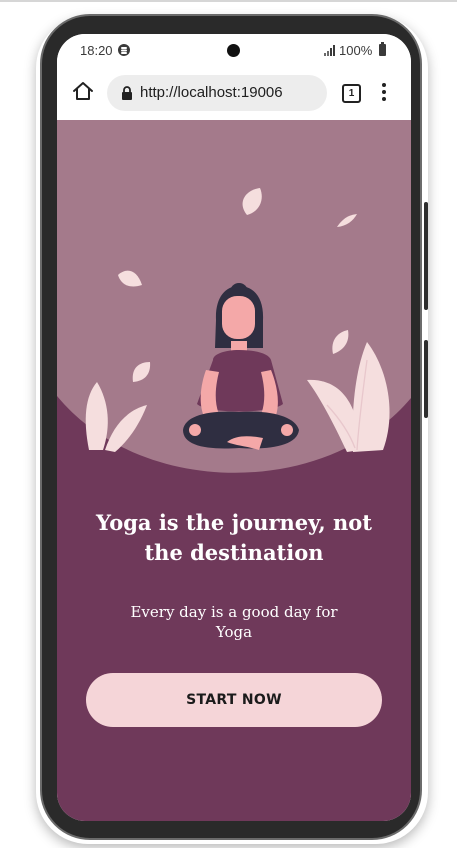  I want to click on browser-toolbar: http://localhost:19006 1, so click(234, 94).